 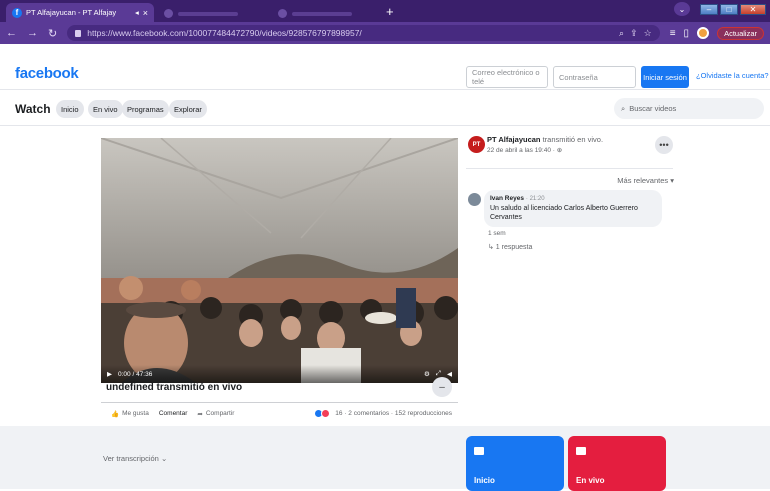 What do you see at coordinates (474, 199) in the screenshot?
I see `commenter-avatar` at bounding box center [474, 199].